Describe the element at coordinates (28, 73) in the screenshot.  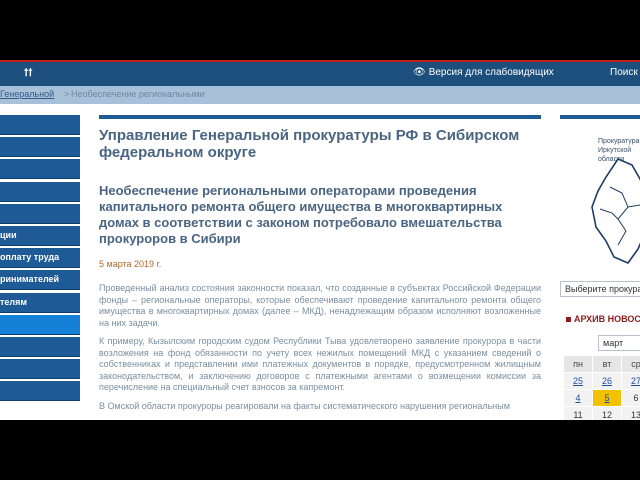
I see `accessibility-icon: ꝉꝉ` at that location.